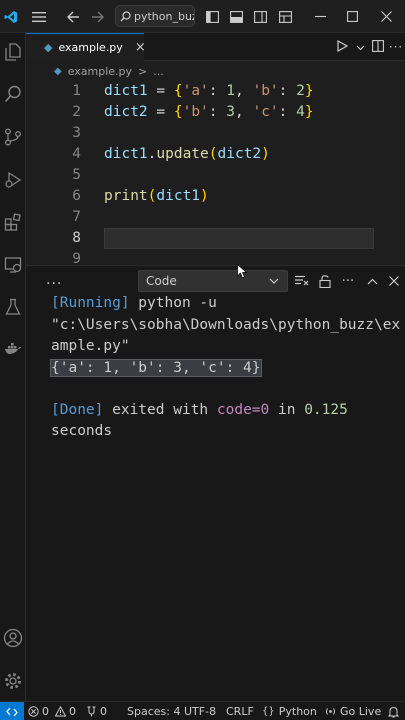 Image resolution: width=405 pixels, height=720 pixels. I want to click on code-token: ,, so click(244, 91).